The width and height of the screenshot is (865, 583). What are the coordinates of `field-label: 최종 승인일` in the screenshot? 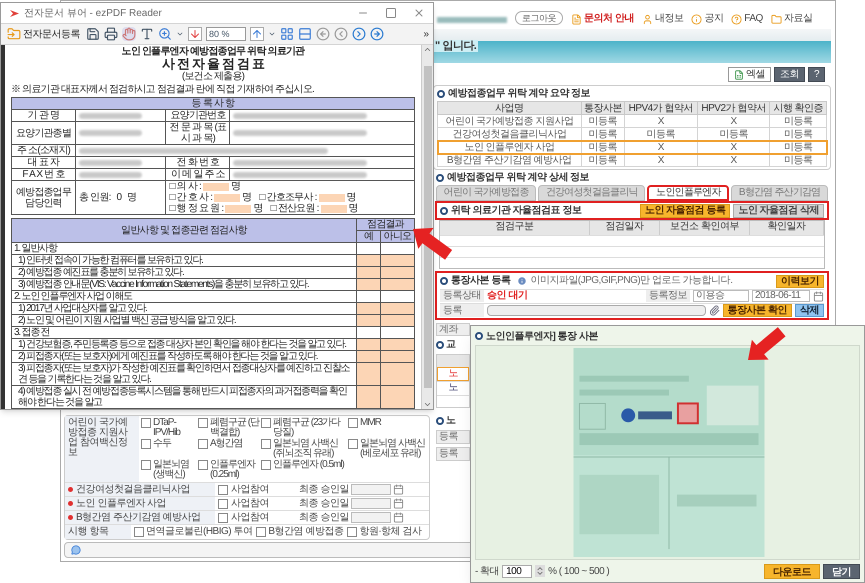 It's located at (324, 504).